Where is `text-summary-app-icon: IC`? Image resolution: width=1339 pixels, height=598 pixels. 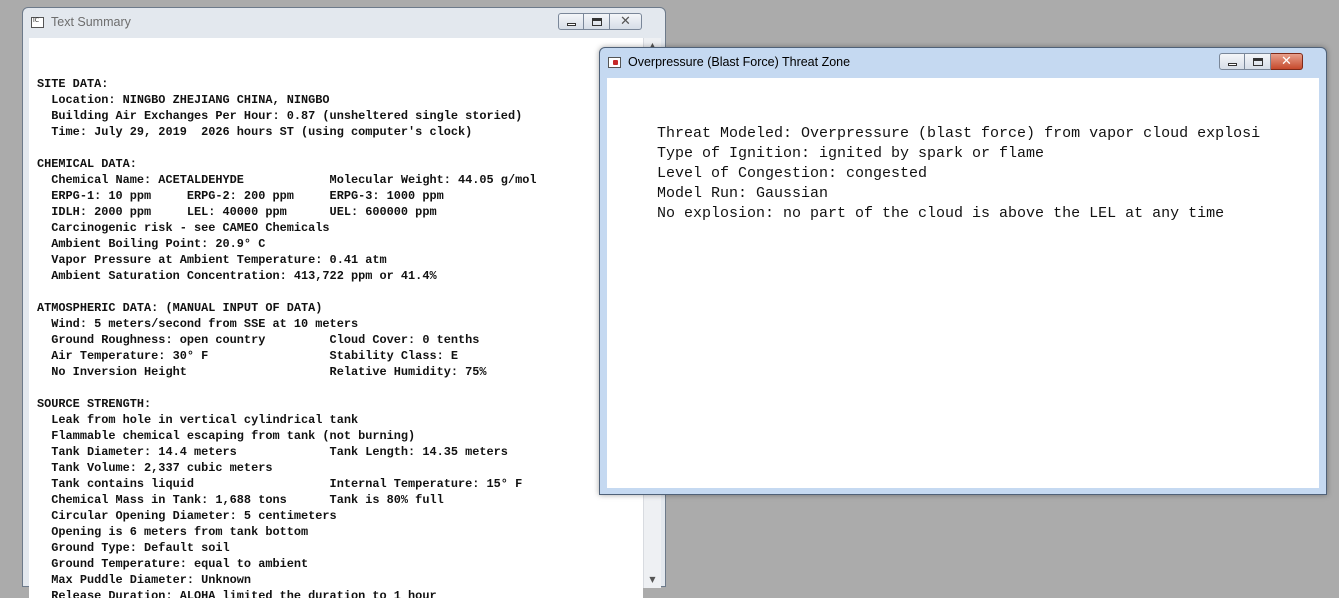
text-summary-app-icon: IC is located at coordinates (37, 22).